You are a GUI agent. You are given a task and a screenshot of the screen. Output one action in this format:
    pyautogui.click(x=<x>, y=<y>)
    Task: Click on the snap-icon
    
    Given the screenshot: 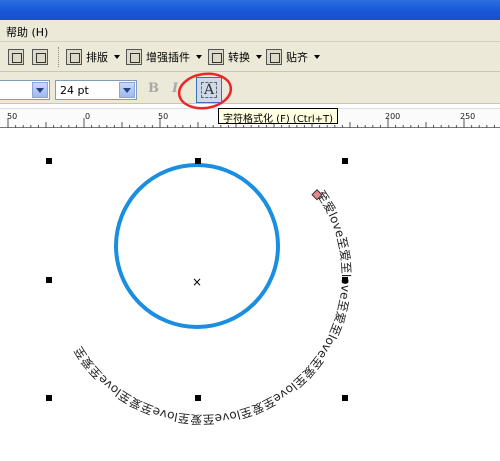 What is the action you would take?
    pyautogui.click(x=274, y=57)
    